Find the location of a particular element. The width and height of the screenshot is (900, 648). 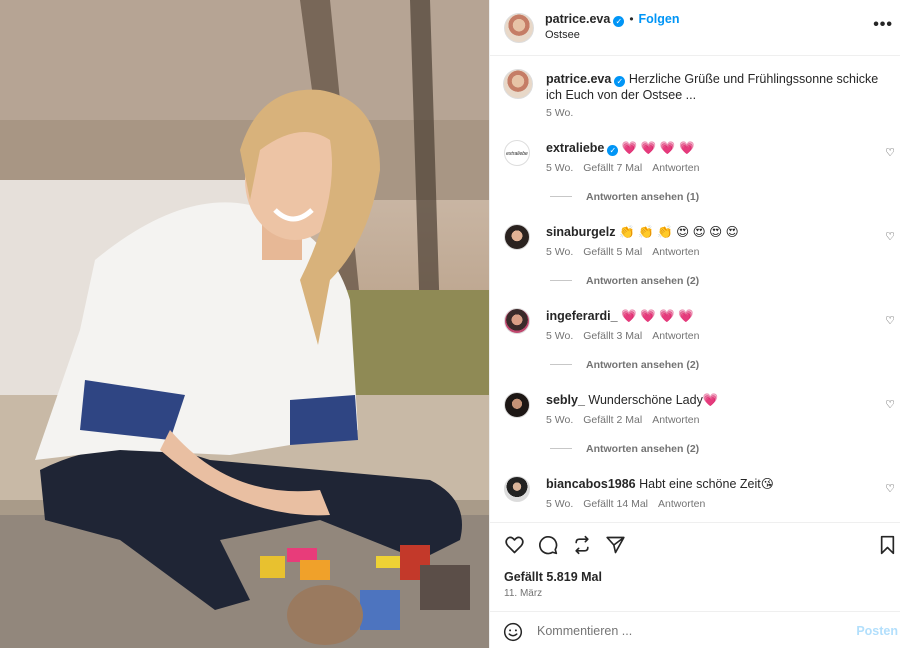

comment-body: sebly_ Wunderschöne Lady💗 is located at coordinates (711, 400).